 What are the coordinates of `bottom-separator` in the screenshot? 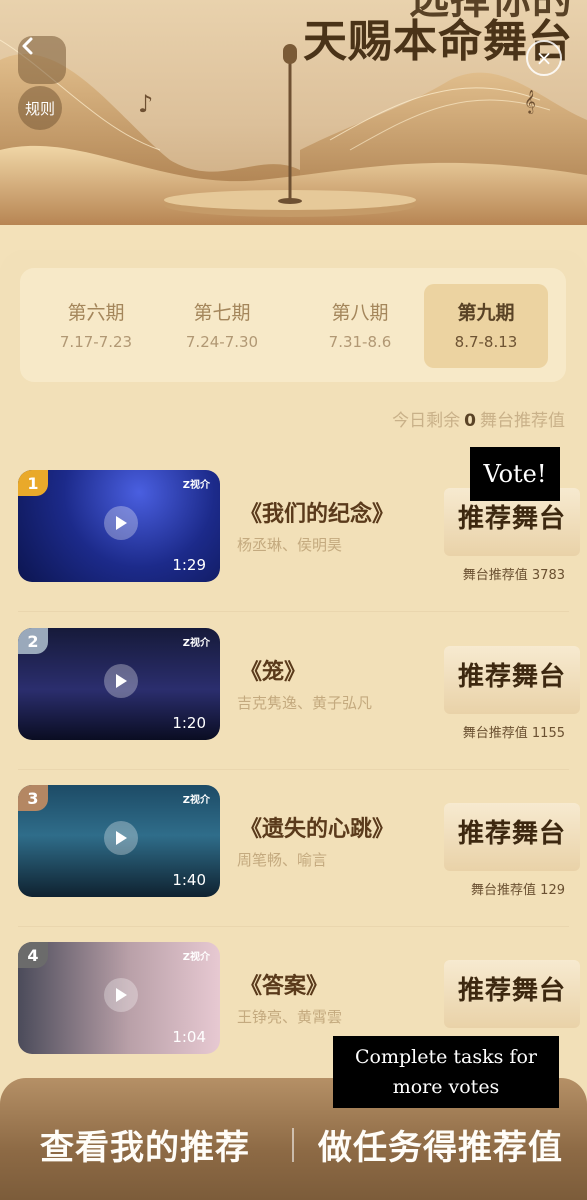 It's located at (293, 1145).